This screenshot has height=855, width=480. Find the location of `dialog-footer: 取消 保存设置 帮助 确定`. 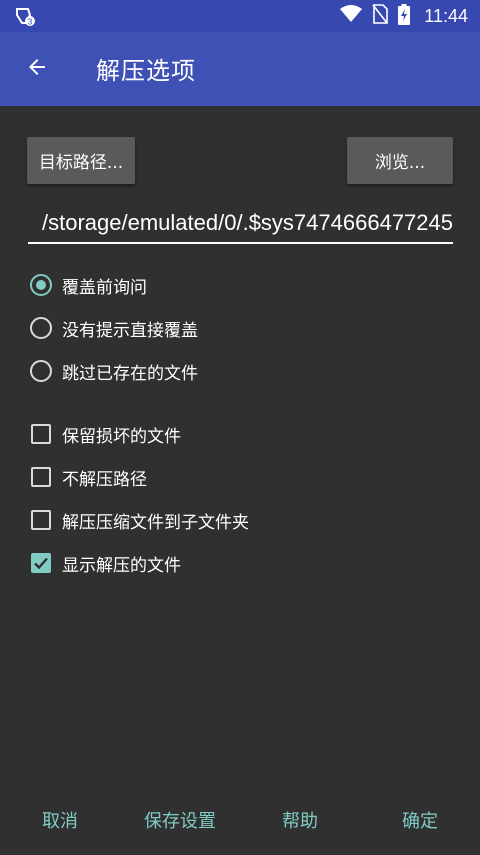

dialog-footer: 取消 保存设置 帮助 确定 is located at coordinates (240, 820).